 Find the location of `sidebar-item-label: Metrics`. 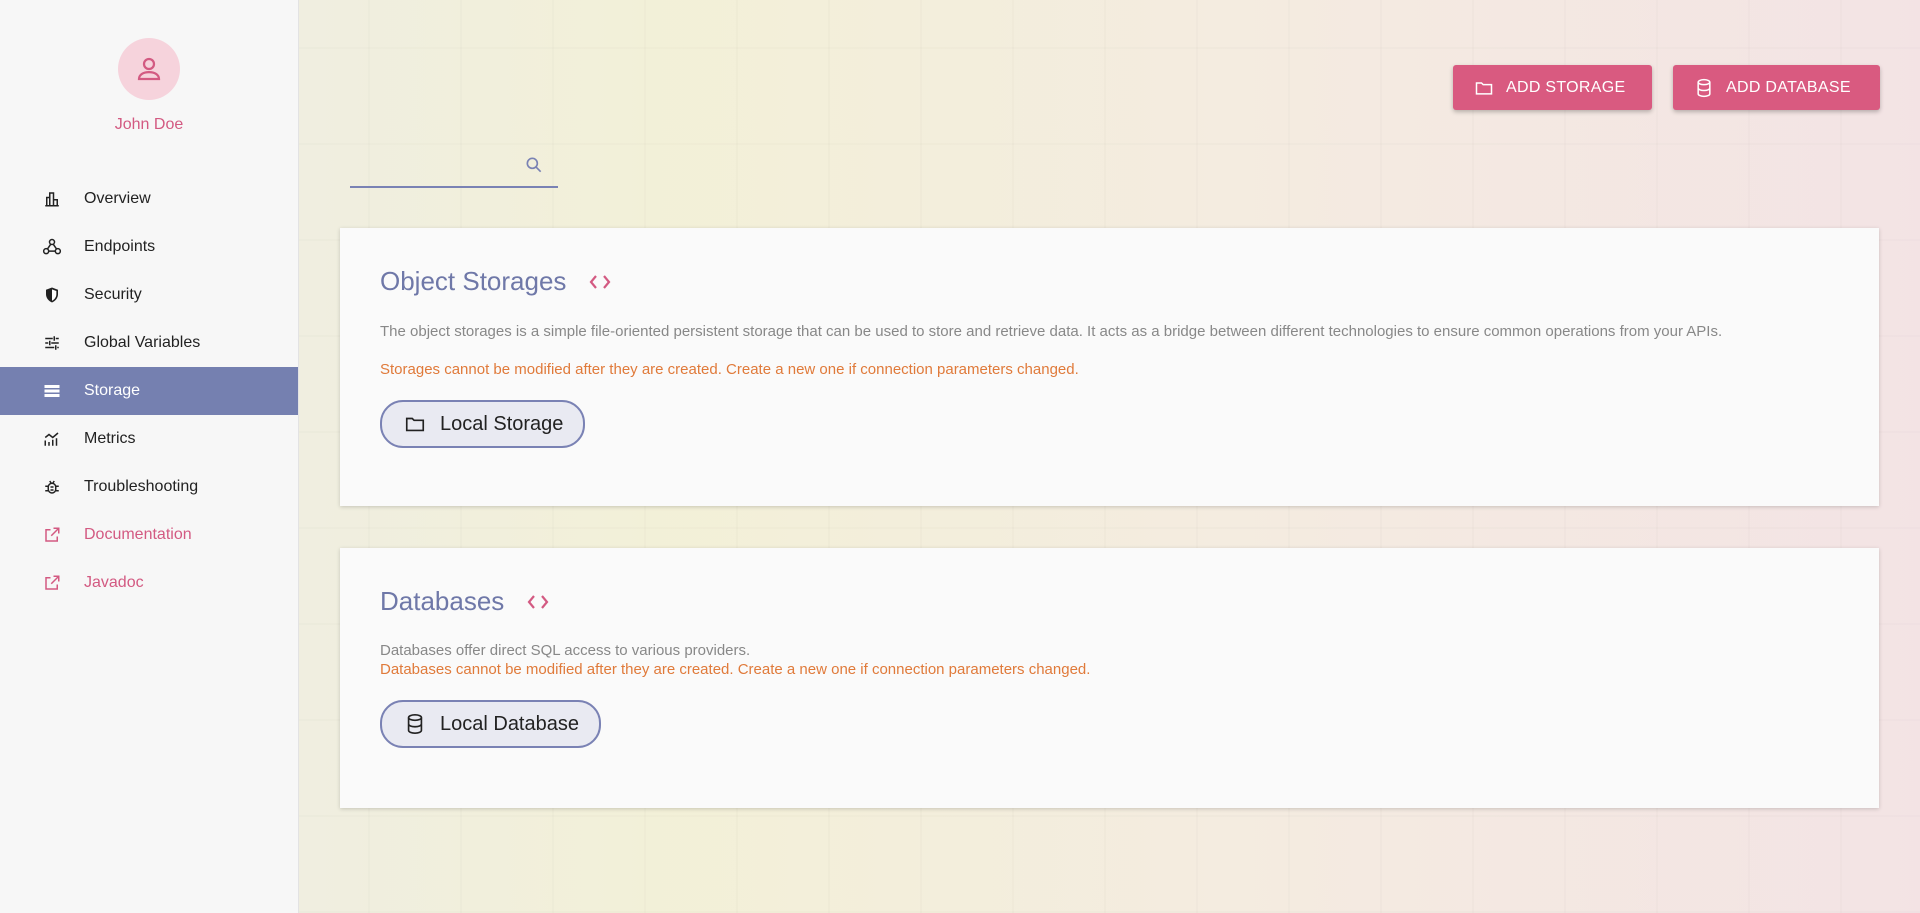

sidebar-item-label: Metrics is located at coordinates (110, 438).